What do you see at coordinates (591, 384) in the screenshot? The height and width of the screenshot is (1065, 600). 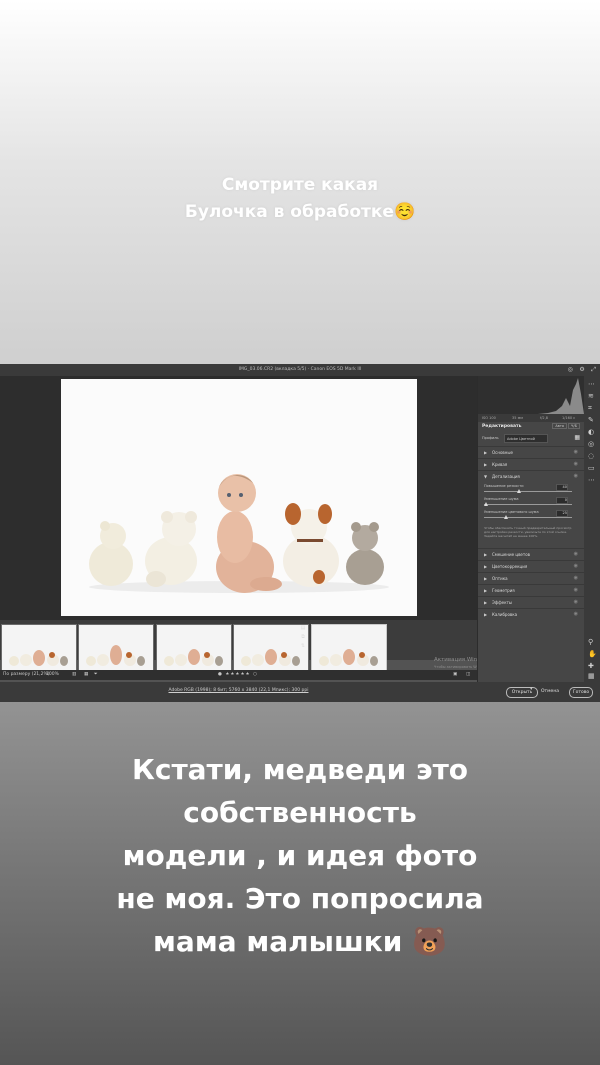 I see `more-icon: ⋯` at bounding box center [591, 384].